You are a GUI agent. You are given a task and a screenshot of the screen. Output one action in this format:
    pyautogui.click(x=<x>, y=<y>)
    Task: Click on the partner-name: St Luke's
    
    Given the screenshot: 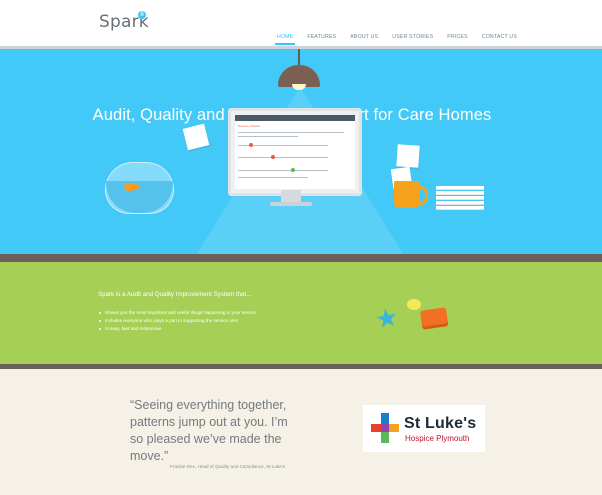 What is the action you would take?
    pyautogui.click(x=440, y=423)
    